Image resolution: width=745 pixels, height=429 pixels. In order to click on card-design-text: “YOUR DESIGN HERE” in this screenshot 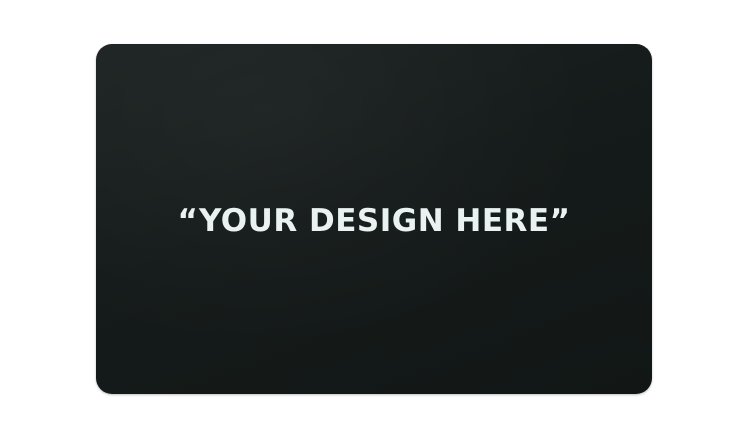, I will do `click(374, 221)`.